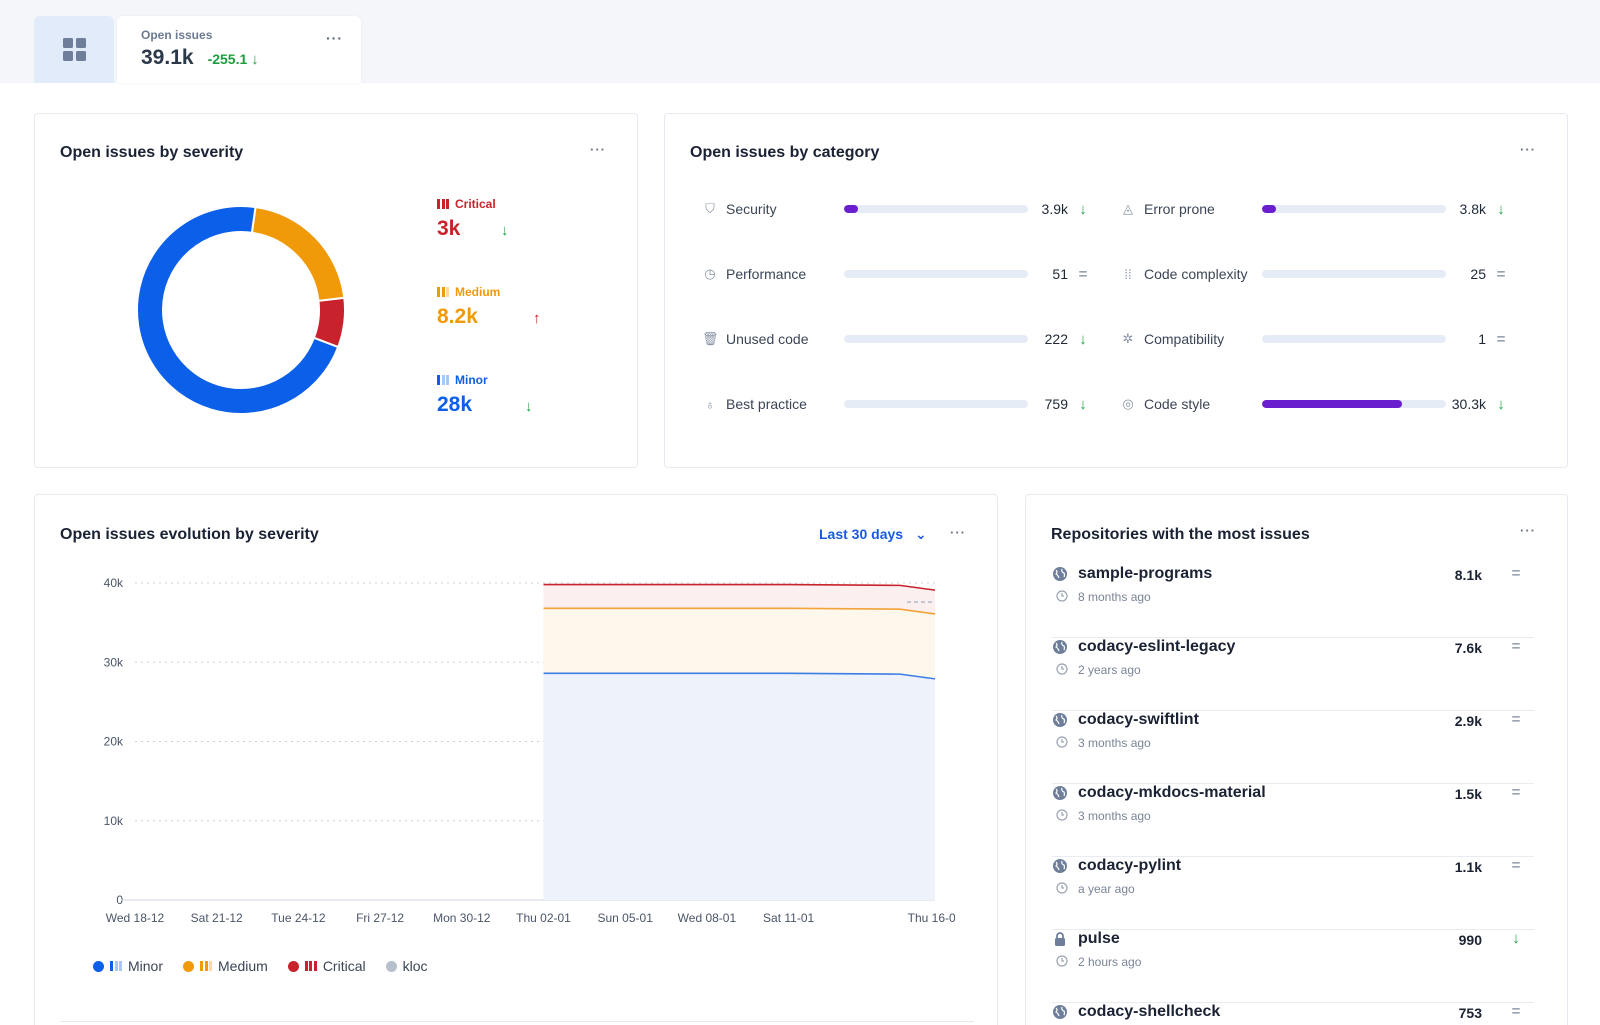  I want to click on grid-dots-icon: ⁞⁞, so click(1128, 274).